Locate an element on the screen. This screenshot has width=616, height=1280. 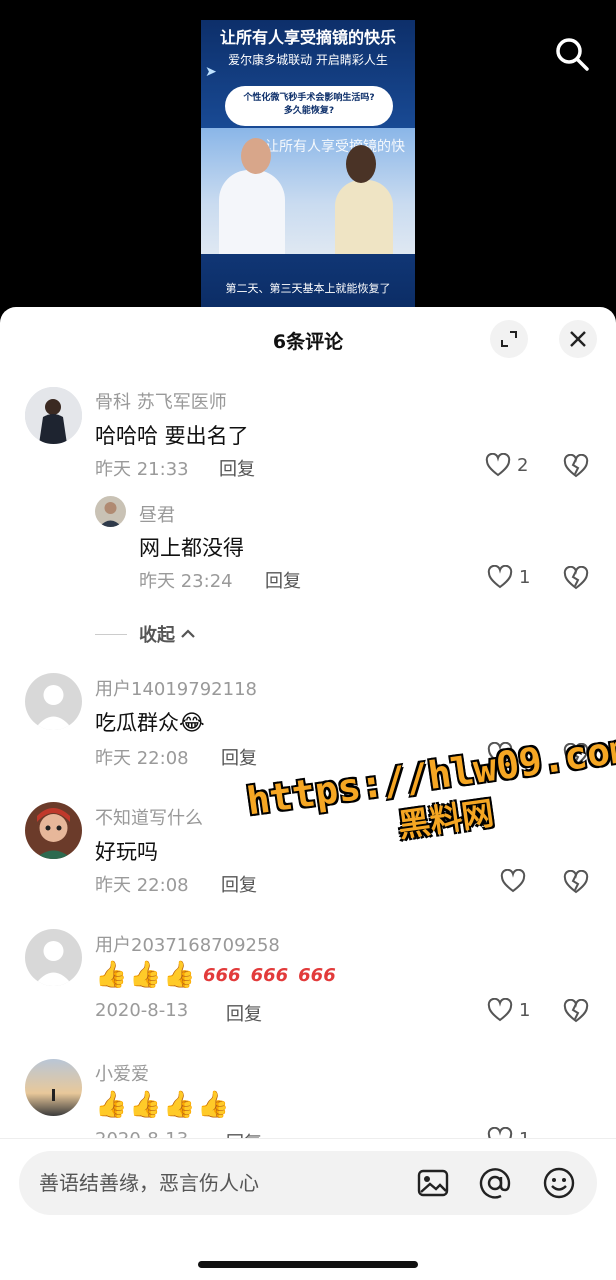
comment-username: 用户14019792118 is located at coordinates (176, 688).